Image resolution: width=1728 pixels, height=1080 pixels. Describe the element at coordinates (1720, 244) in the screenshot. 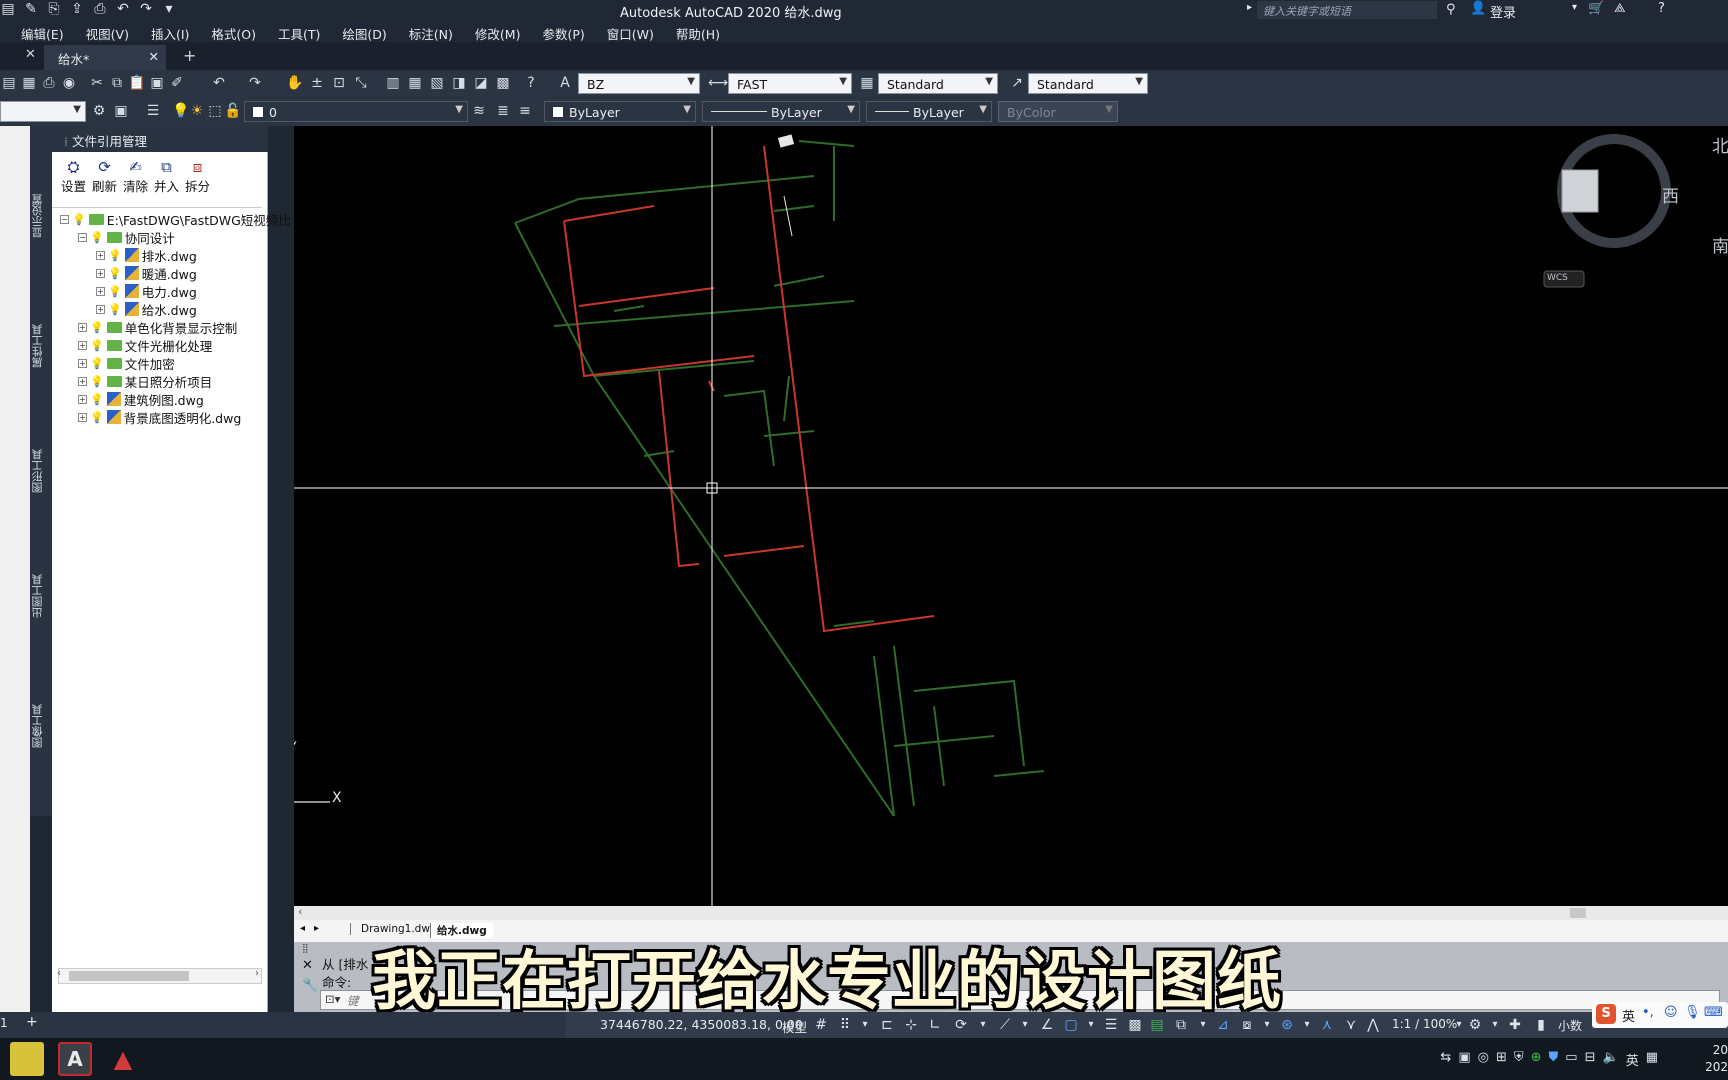

I see `viewcube-south: 南` at that location.